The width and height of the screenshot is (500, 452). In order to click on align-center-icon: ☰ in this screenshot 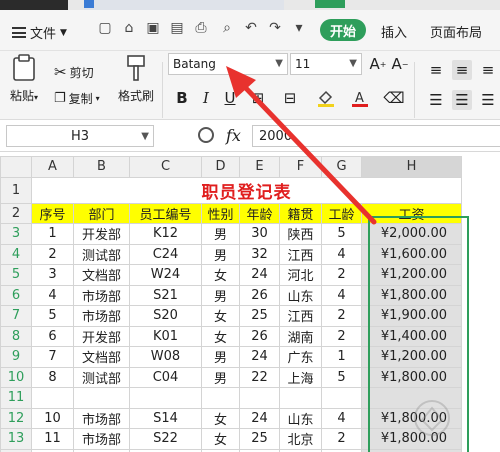, I will do `click(462, 100)`.